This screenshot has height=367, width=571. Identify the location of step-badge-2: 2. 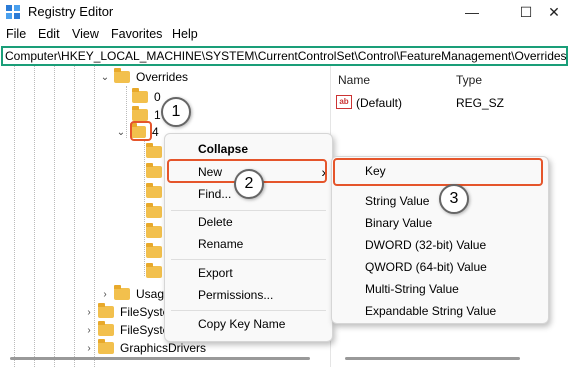
(249, 184).